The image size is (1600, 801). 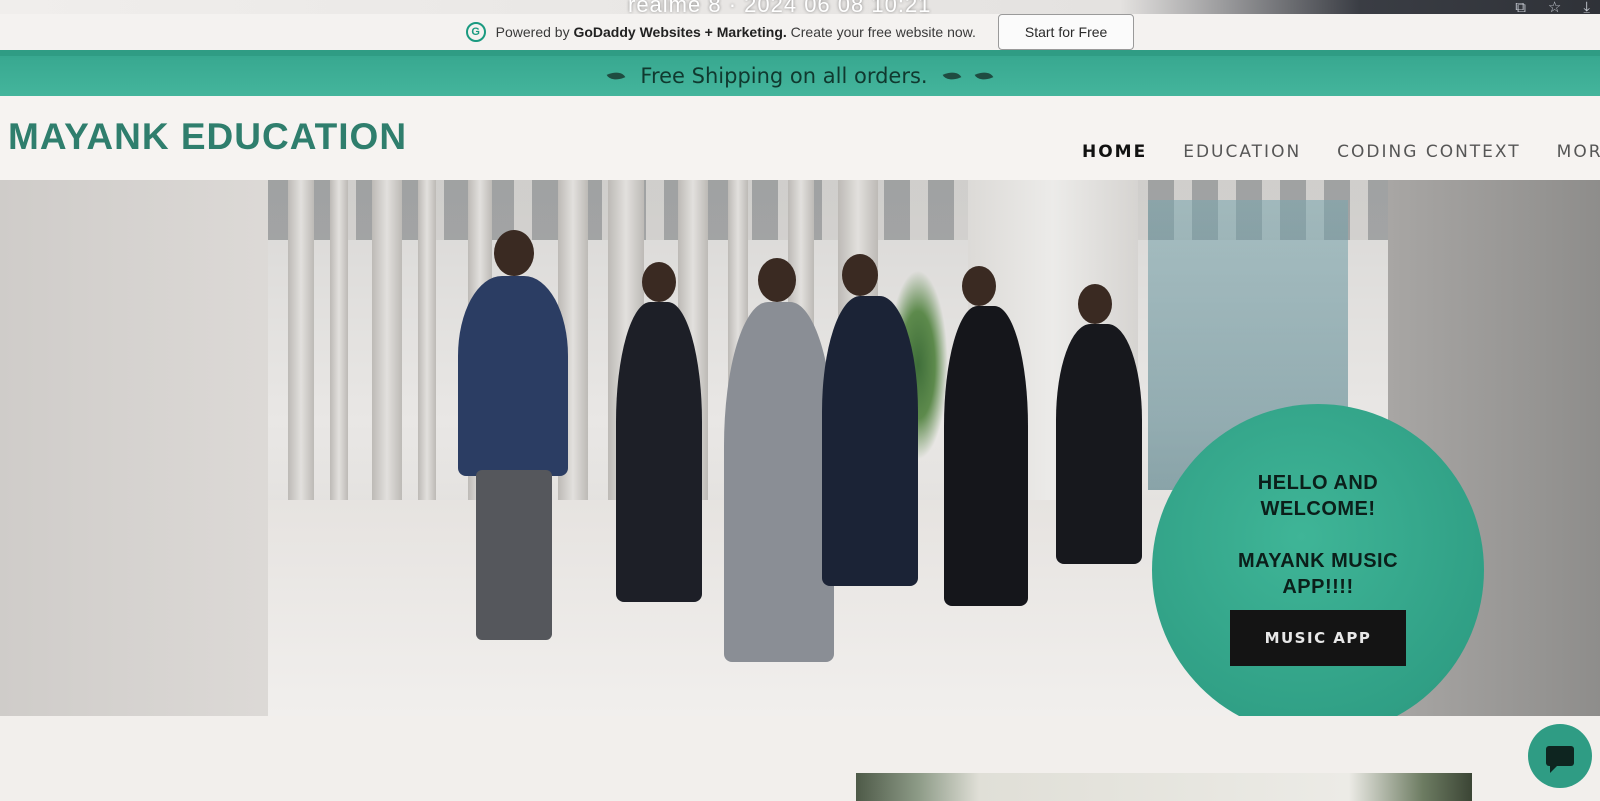 I want to click on start-for-free-button: Start for Free, so click(x=1066, y=32).